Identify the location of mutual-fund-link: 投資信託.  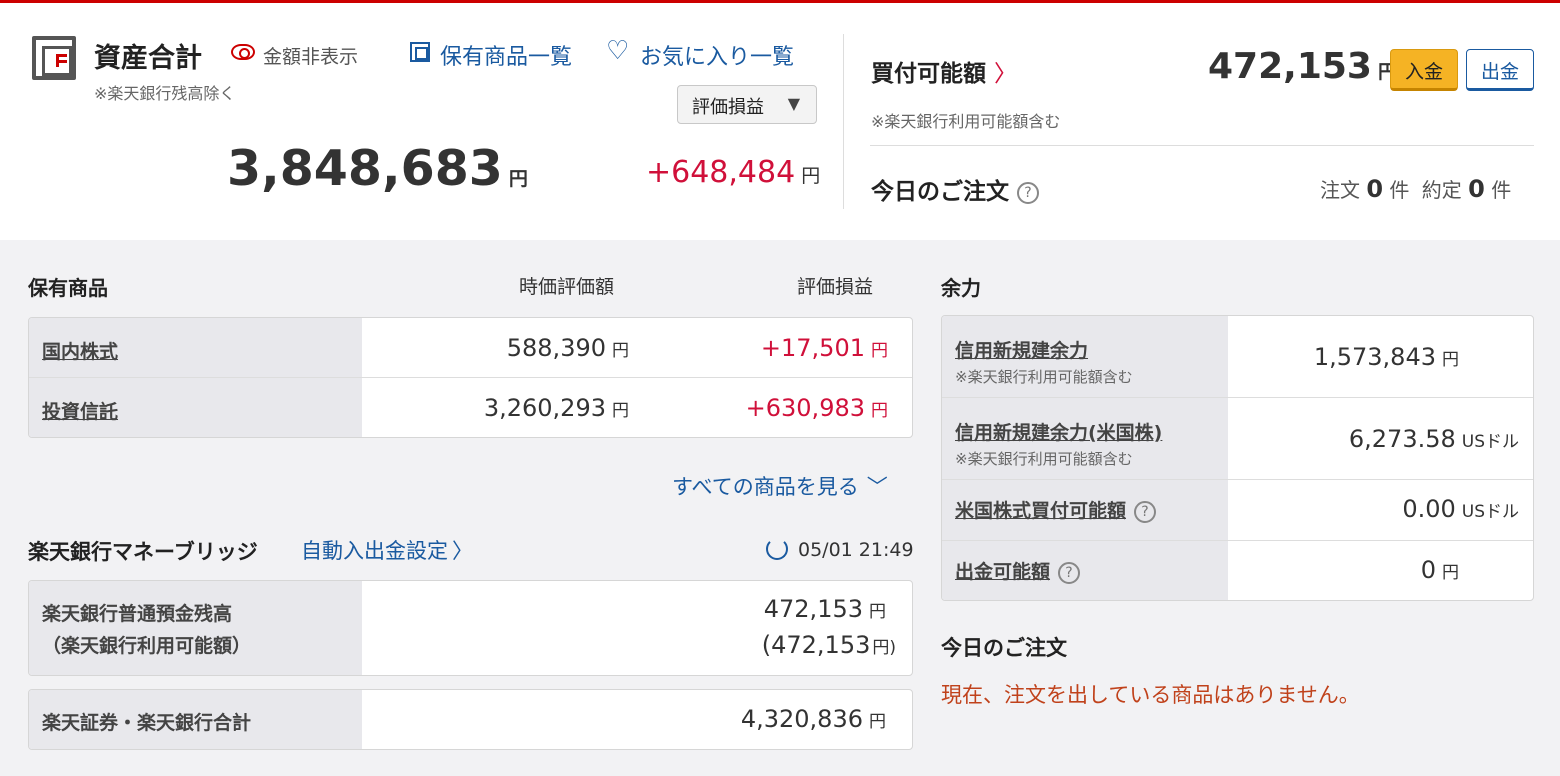
(80, 410).